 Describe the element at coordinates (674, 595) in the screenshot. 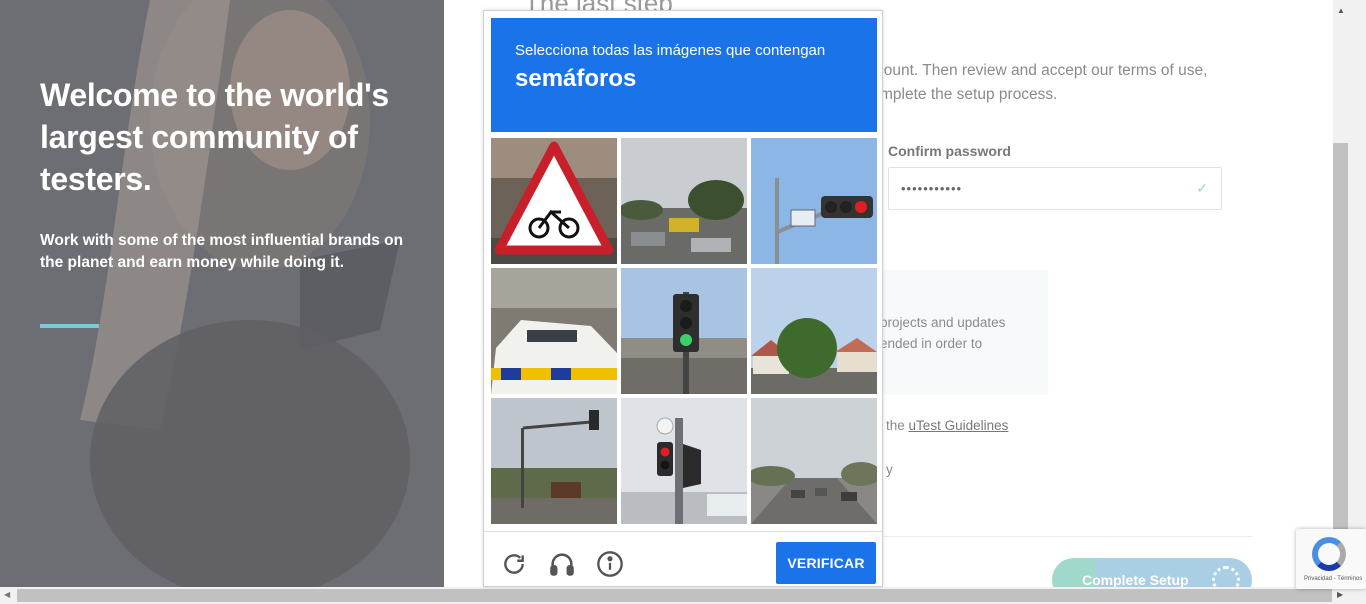

I see `horizontal-scroll-thumb` at that location.